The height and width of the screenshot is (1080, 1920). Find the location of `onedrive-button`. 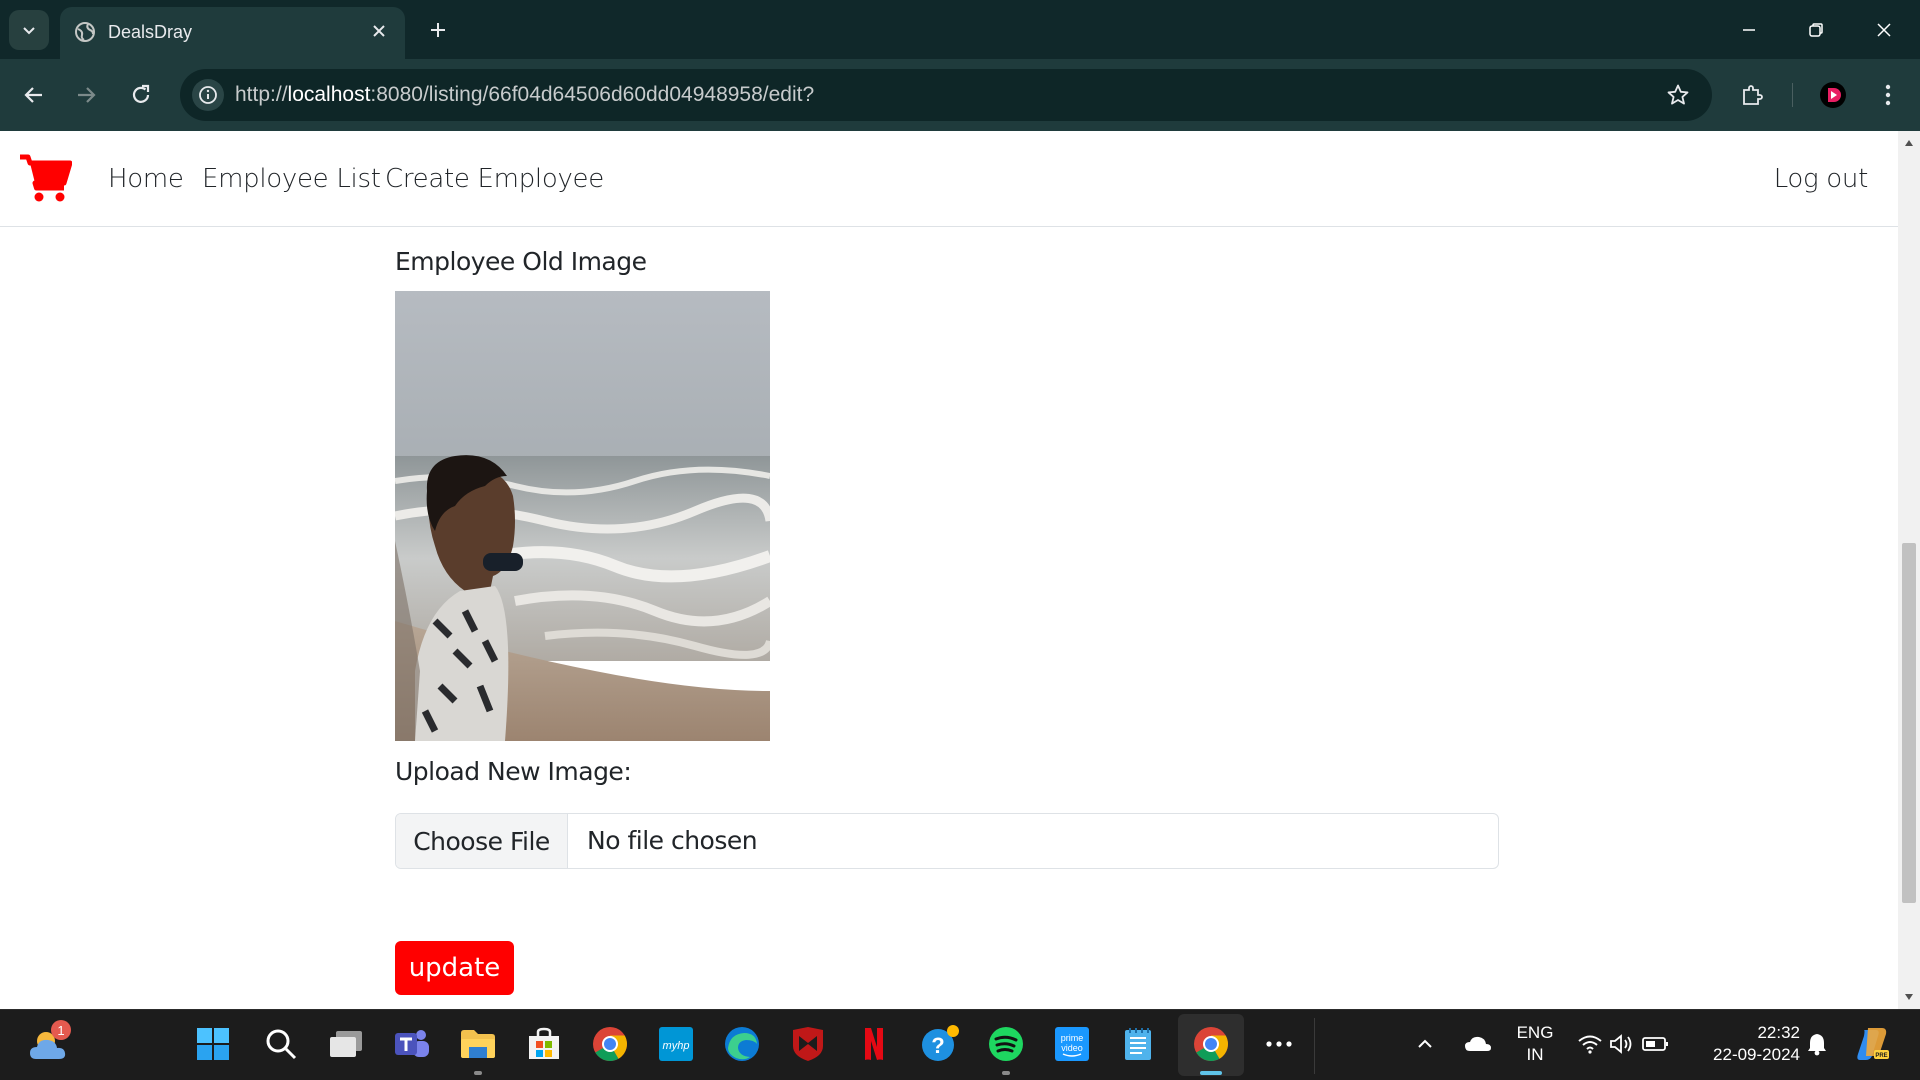

onedrive-button is located at coordinates (1478, 1044).